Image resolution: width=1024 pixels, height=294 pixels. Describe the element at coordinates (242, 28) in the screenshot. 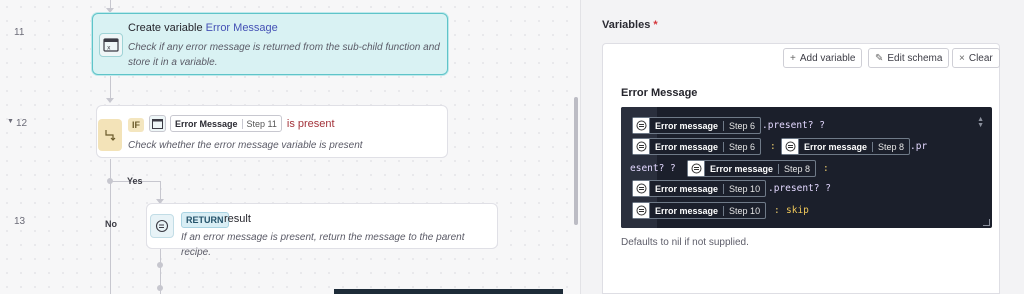

I see `variable-name-link: Error Message` at that location.